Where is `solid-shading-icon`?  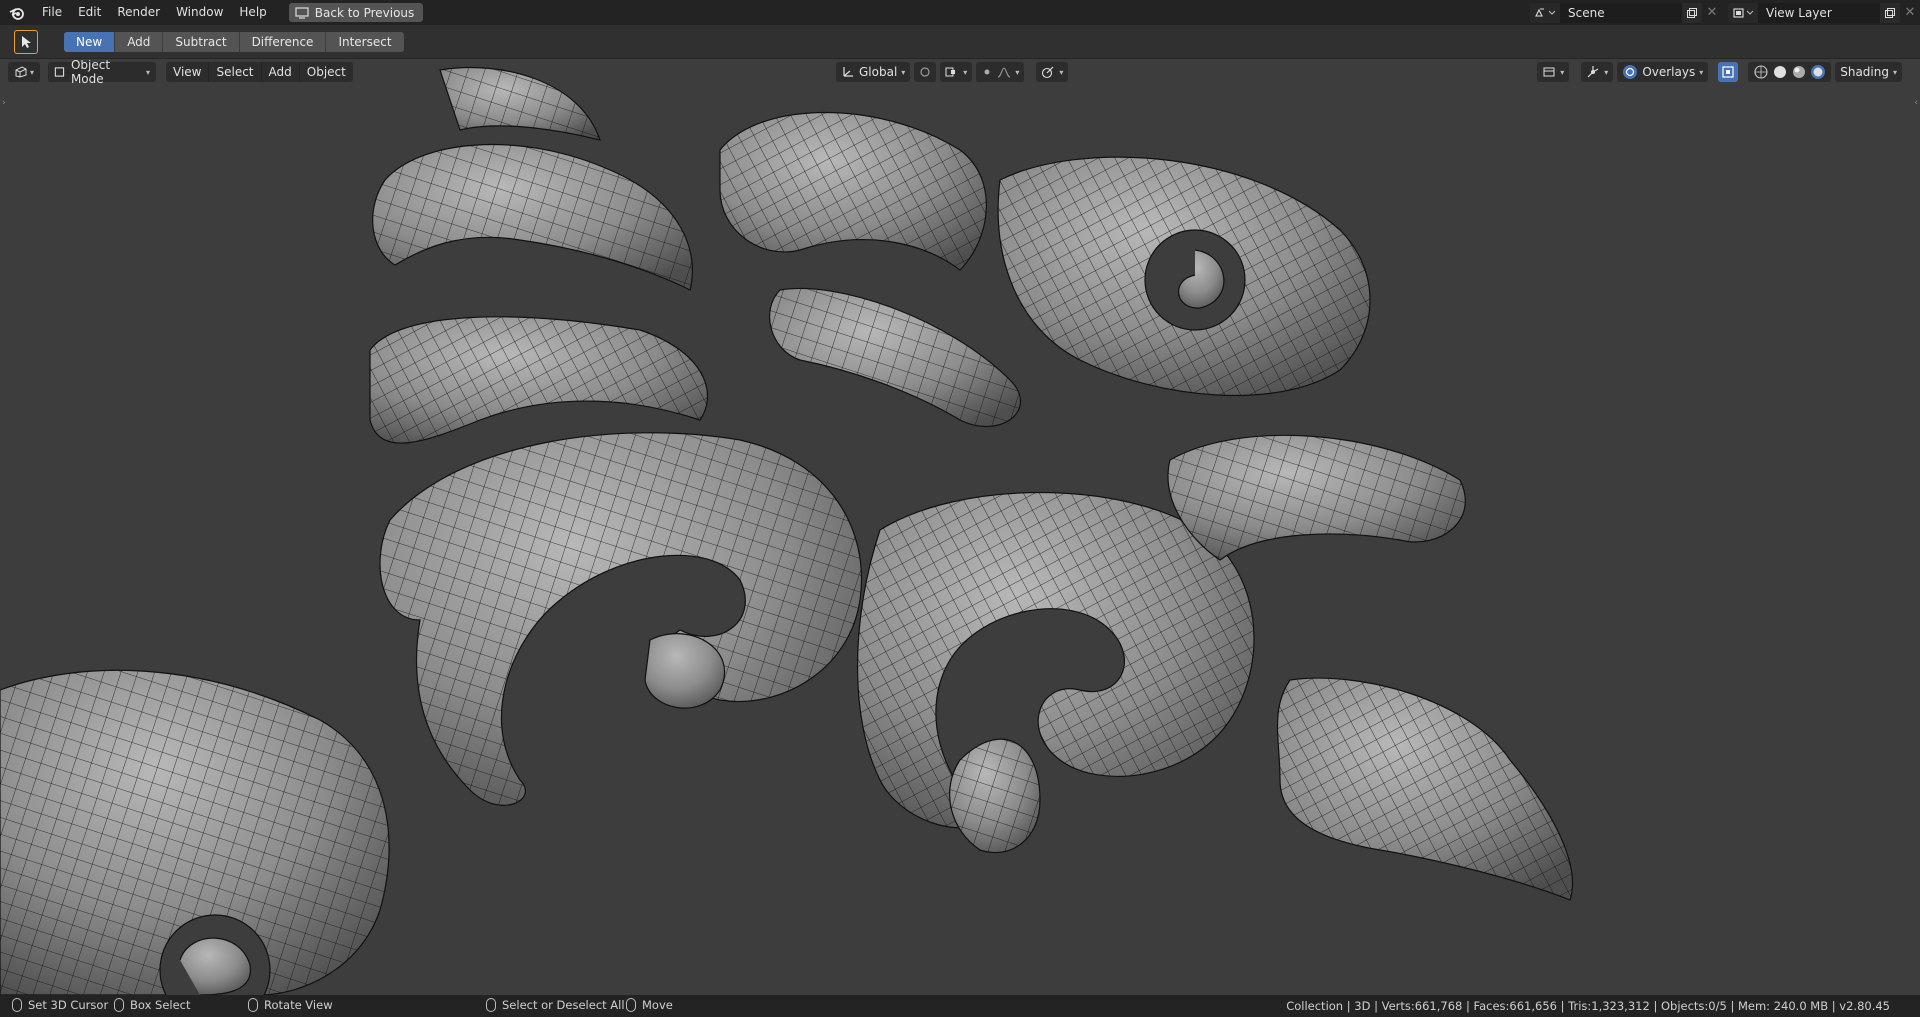 solid-shading-icon is located at coordinates (1780, 72).